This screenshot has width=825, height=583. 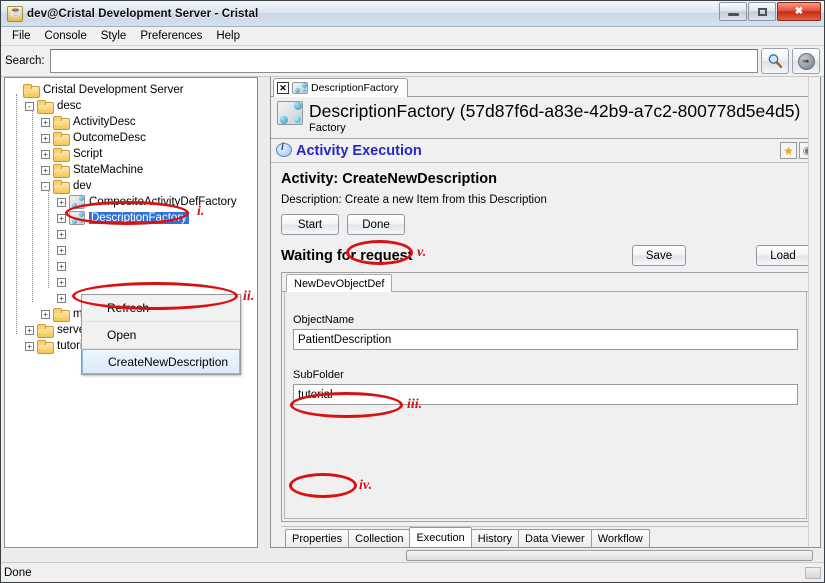 What do you see at coordinates (494, 538) in the screenshot?
I see `tab-history: History` at bounding box center [494, 538].